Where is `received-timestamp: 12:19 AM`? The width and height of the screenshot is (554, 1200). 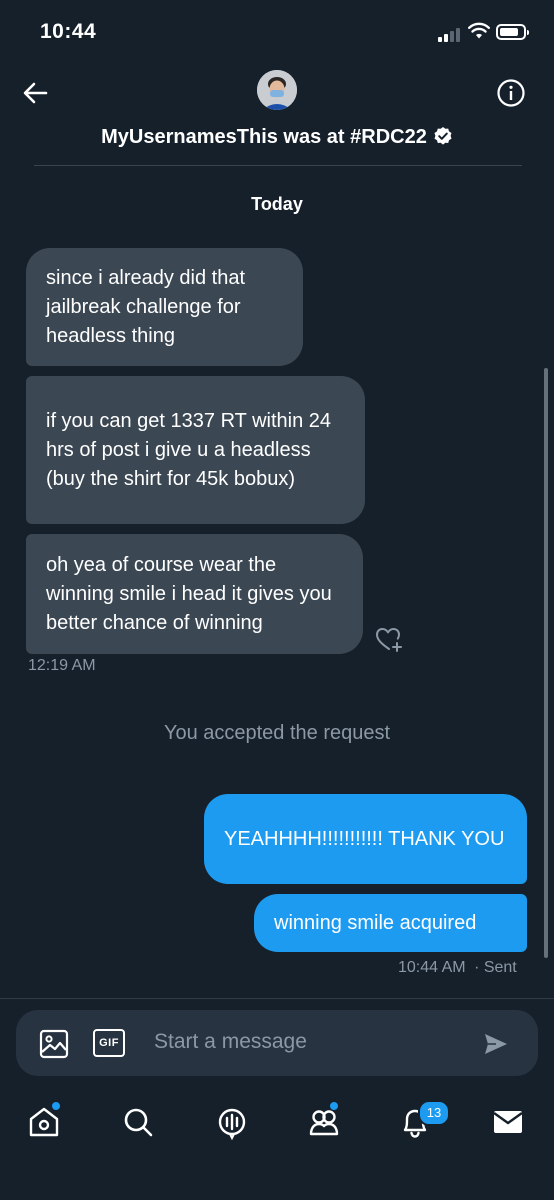 received-timestamp: 12:19 AM is located at coordinates (62, 665).